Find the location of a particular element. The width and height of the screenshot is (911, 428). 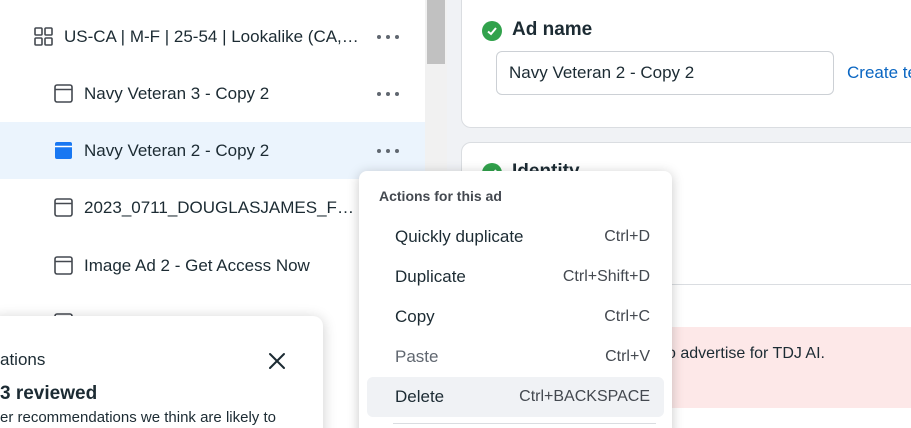

tree-row-label: Navy Veteran 2 - Copy 2 is located at coordinates (177, 150).